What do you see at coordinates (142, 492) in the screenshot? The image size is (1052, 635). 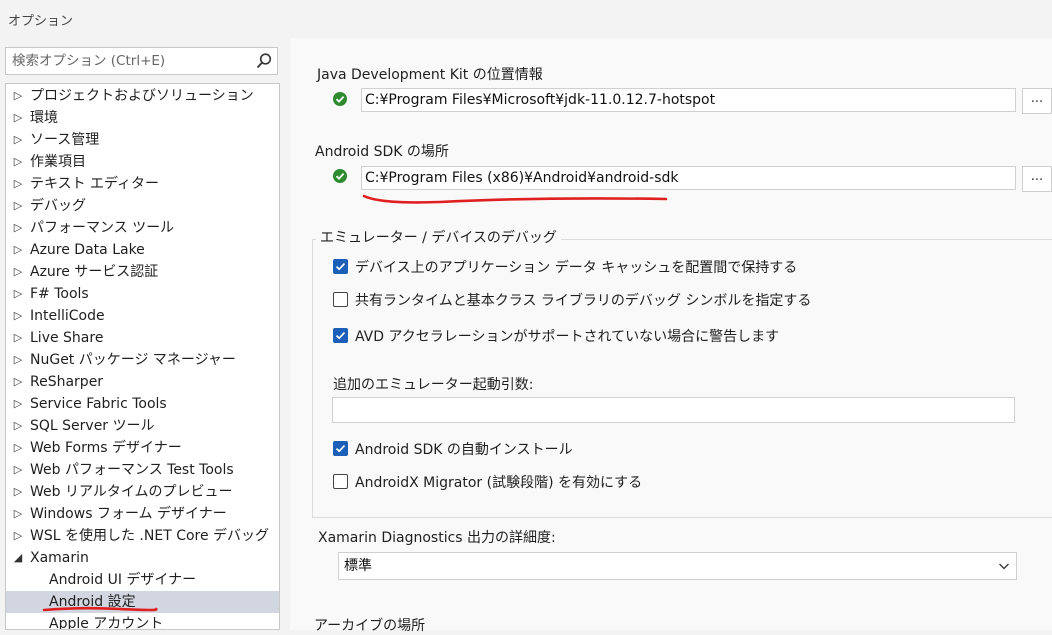 I see `tree-item-web-realtime-preview: ▷ Web リアルタイムのプレビュー` at bounding box center [142, 492].